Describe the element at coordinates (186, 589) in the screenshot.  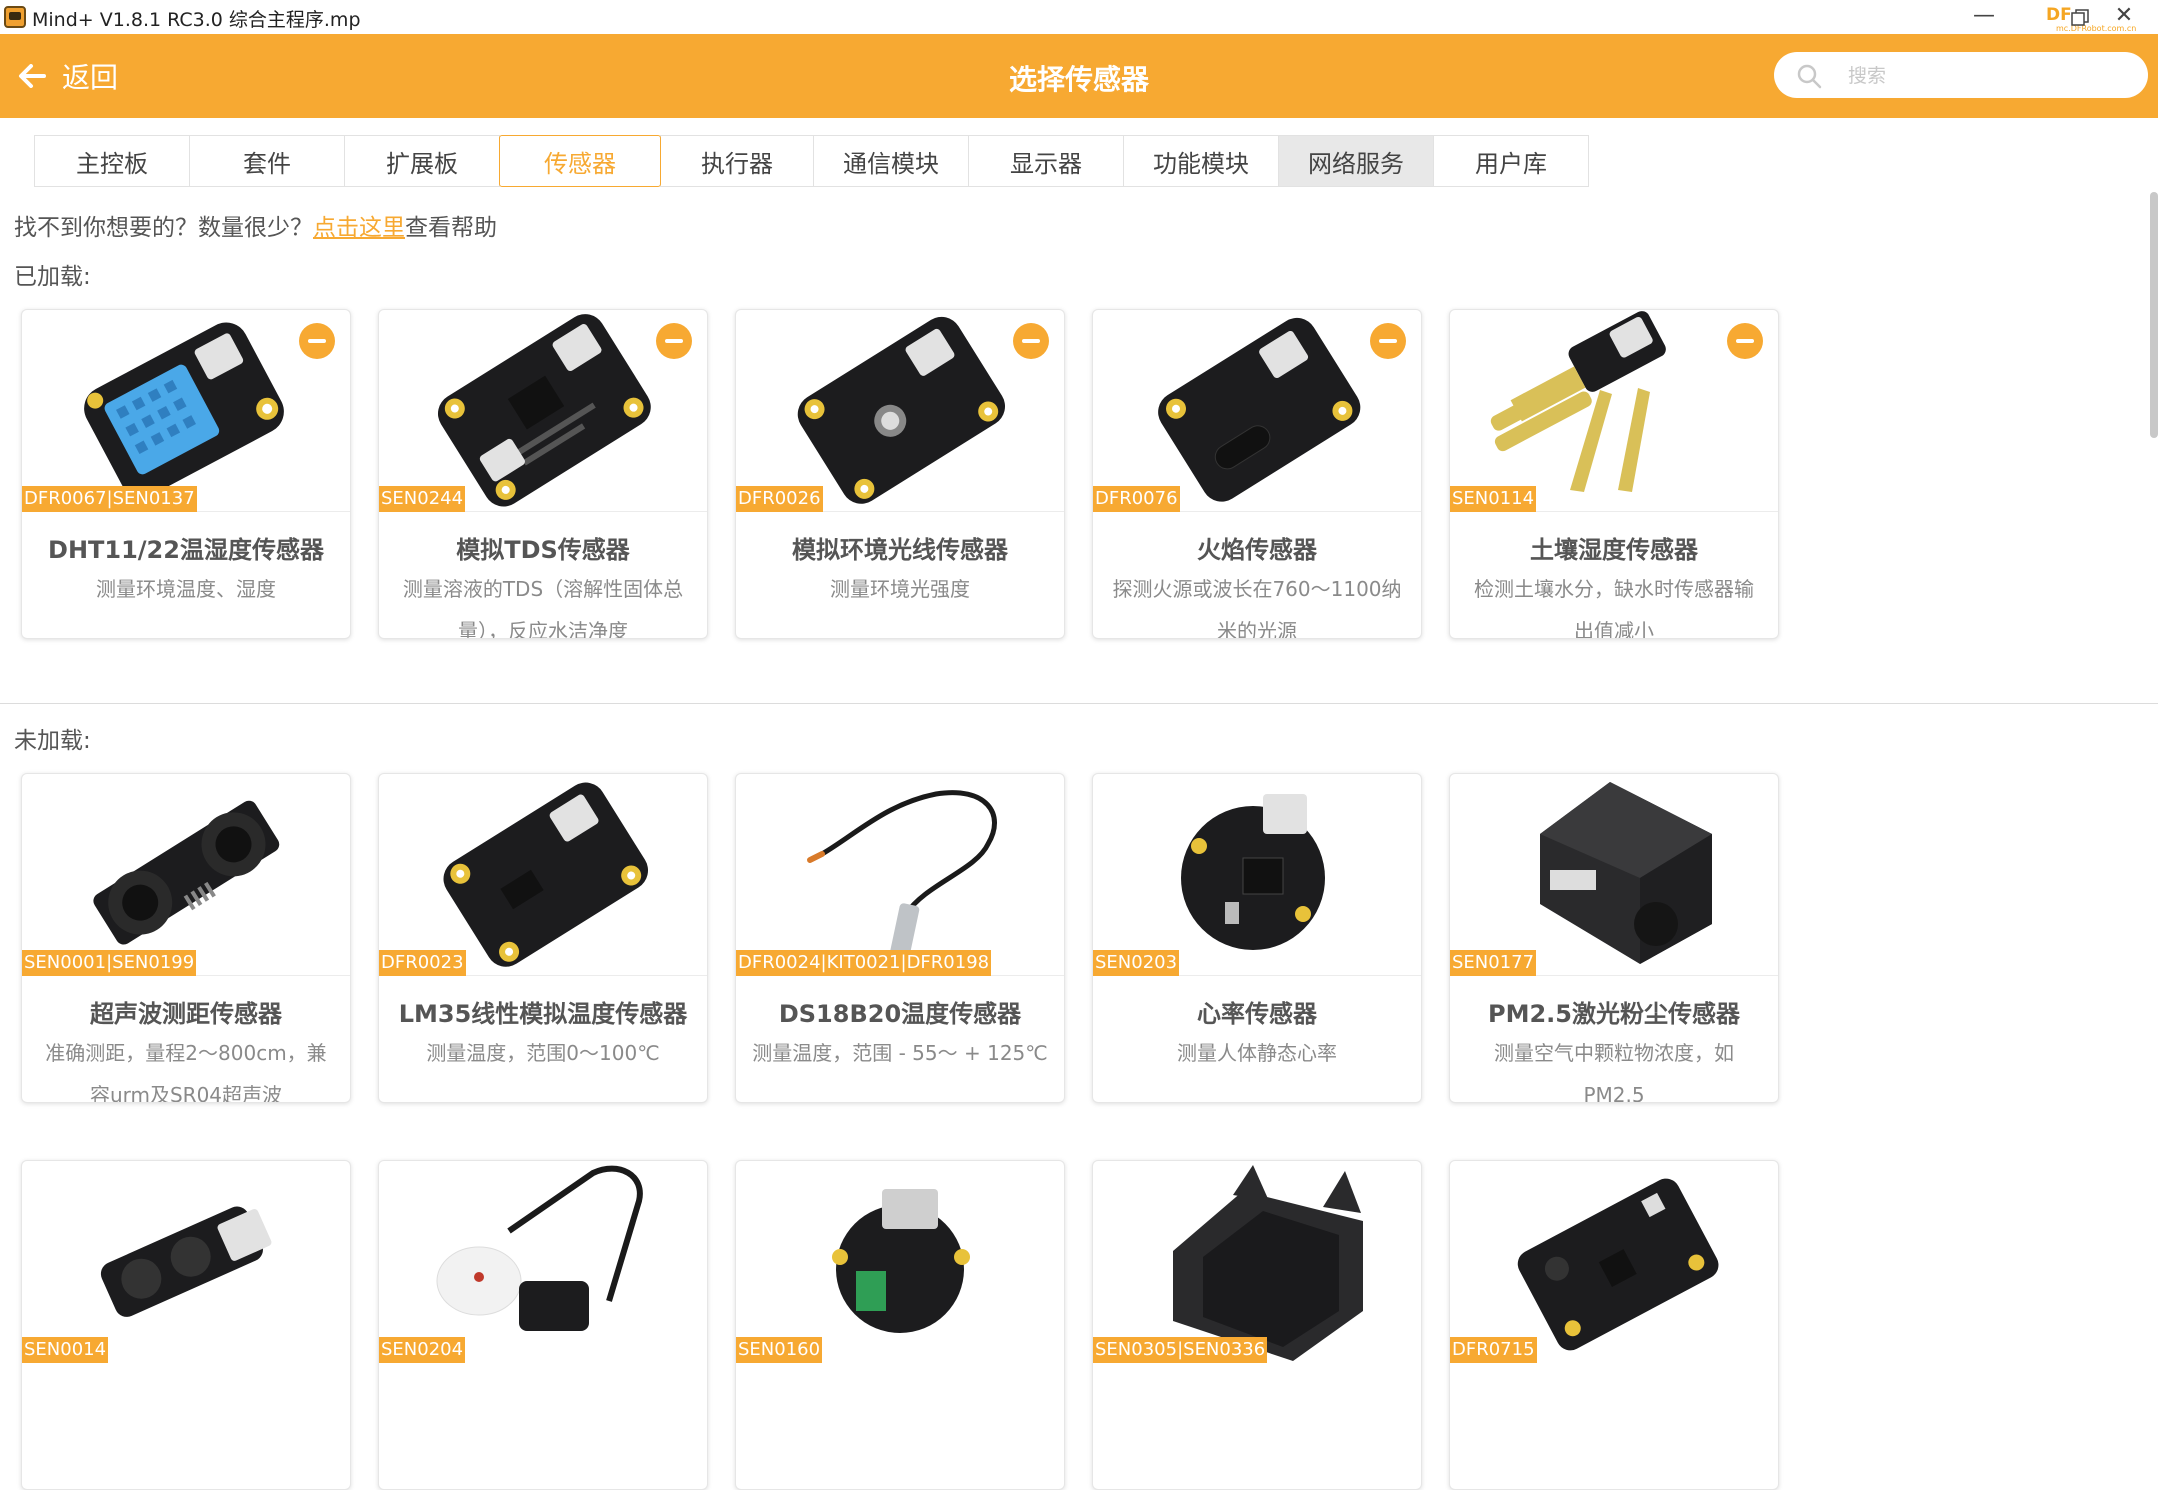
I see `sensor-description: 测量环境温度、湿度` at that location.